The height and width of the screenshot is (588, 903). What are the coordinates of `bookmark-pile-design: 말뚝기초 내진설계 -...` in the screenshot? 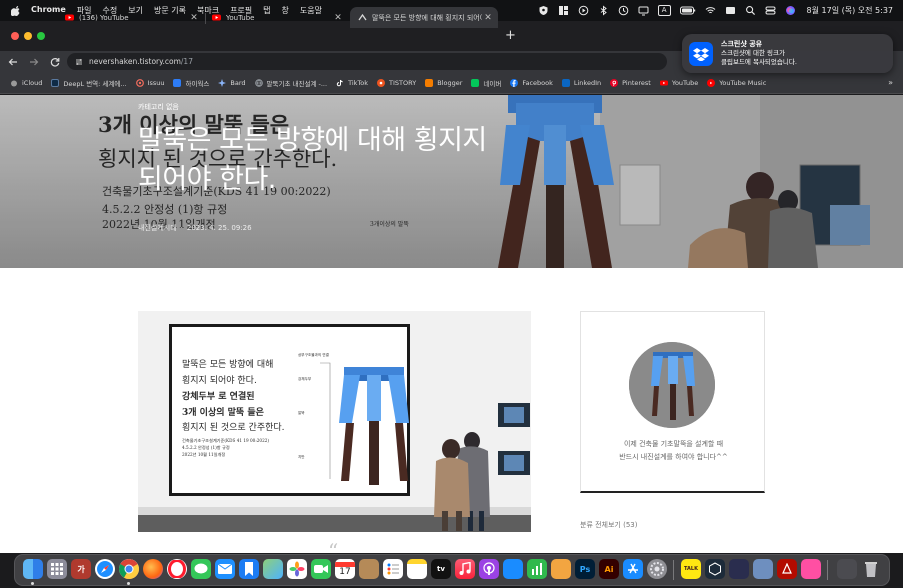 It's located at (290, 83).